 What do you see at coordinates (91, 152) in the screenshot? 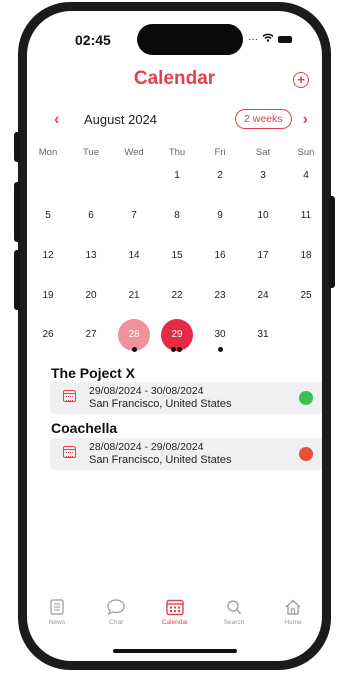
I see `weekday-label: Tue` at bounding box center [91, 152].